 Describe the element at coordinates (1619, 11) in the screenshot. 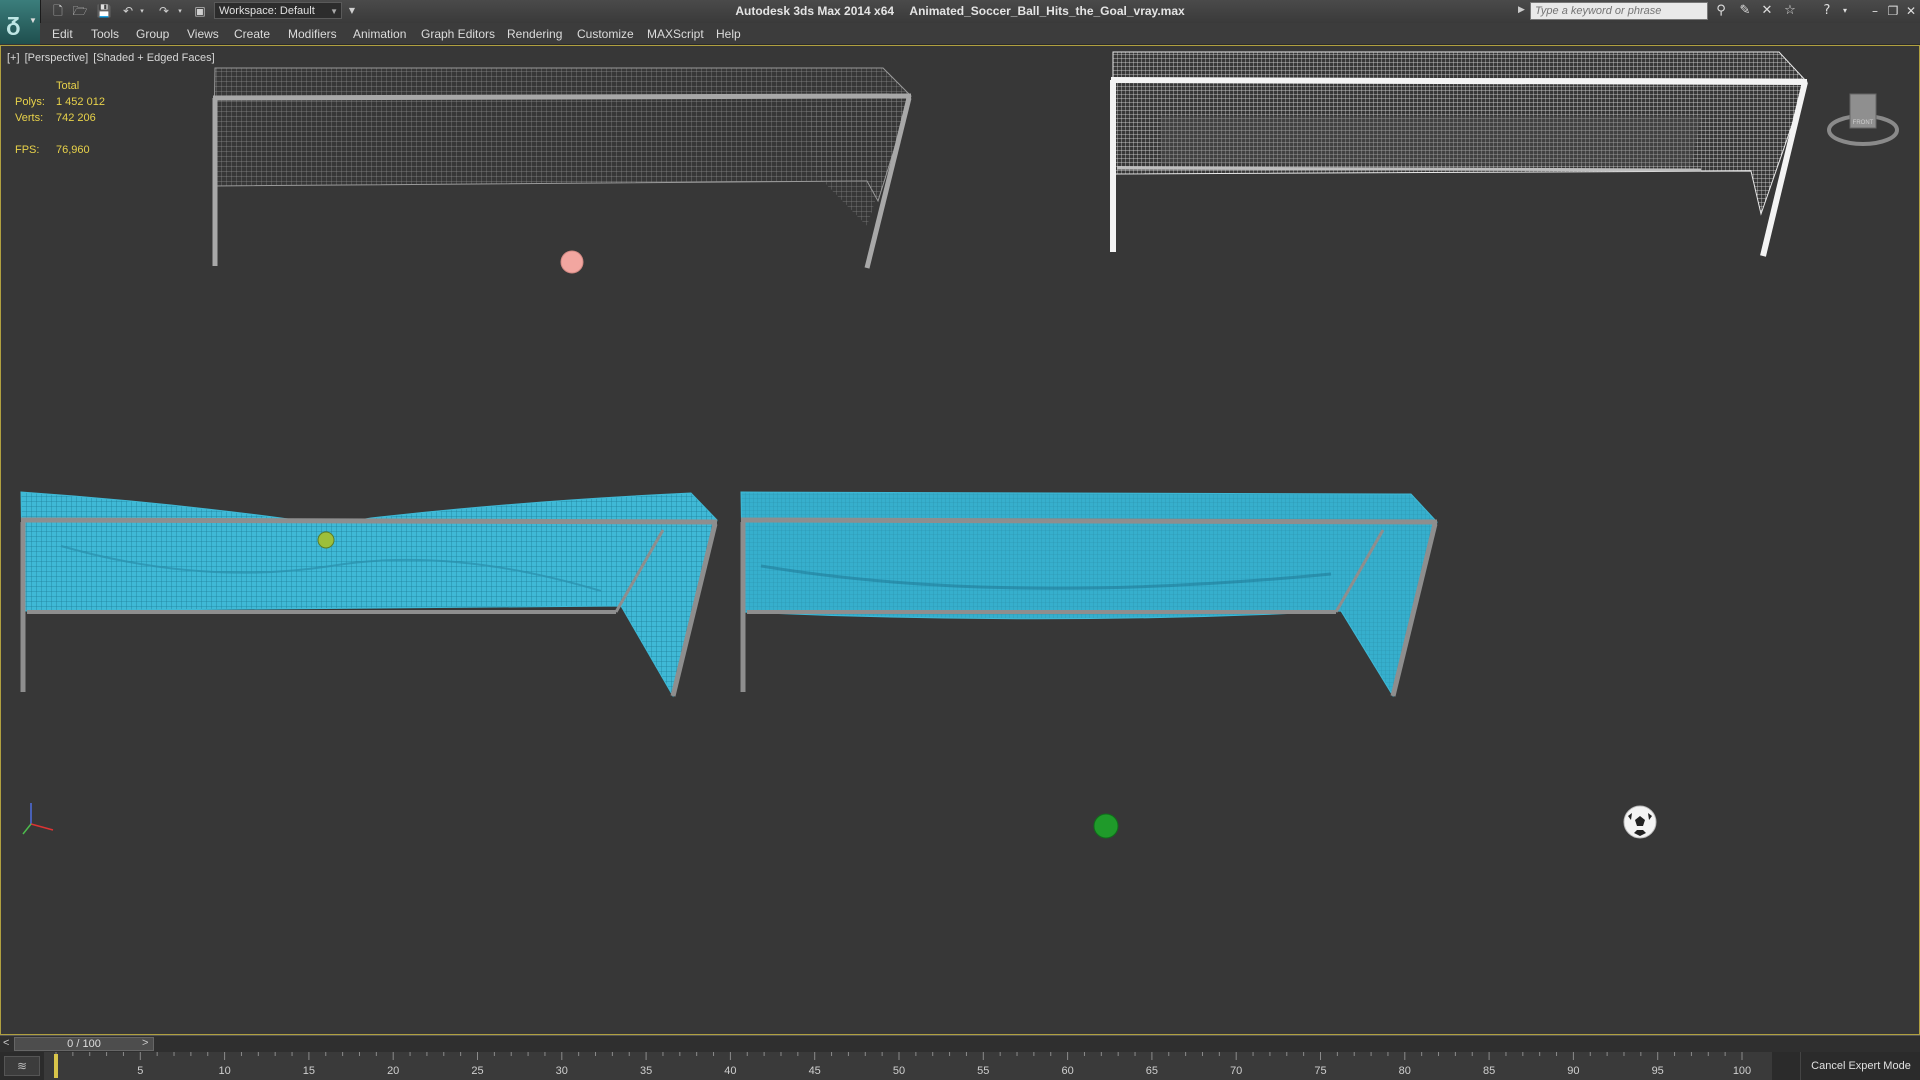

I see `search-input` at that location.